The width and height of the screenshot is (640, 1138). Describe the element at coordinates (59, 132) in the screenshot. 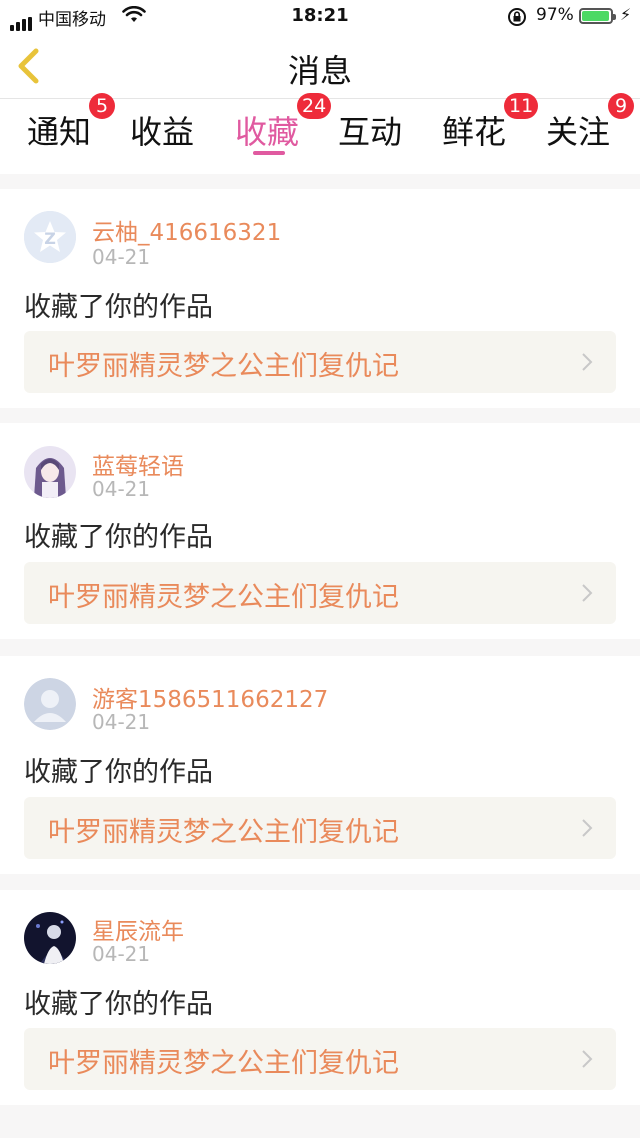

I see `tab-label: 通知` at that location.